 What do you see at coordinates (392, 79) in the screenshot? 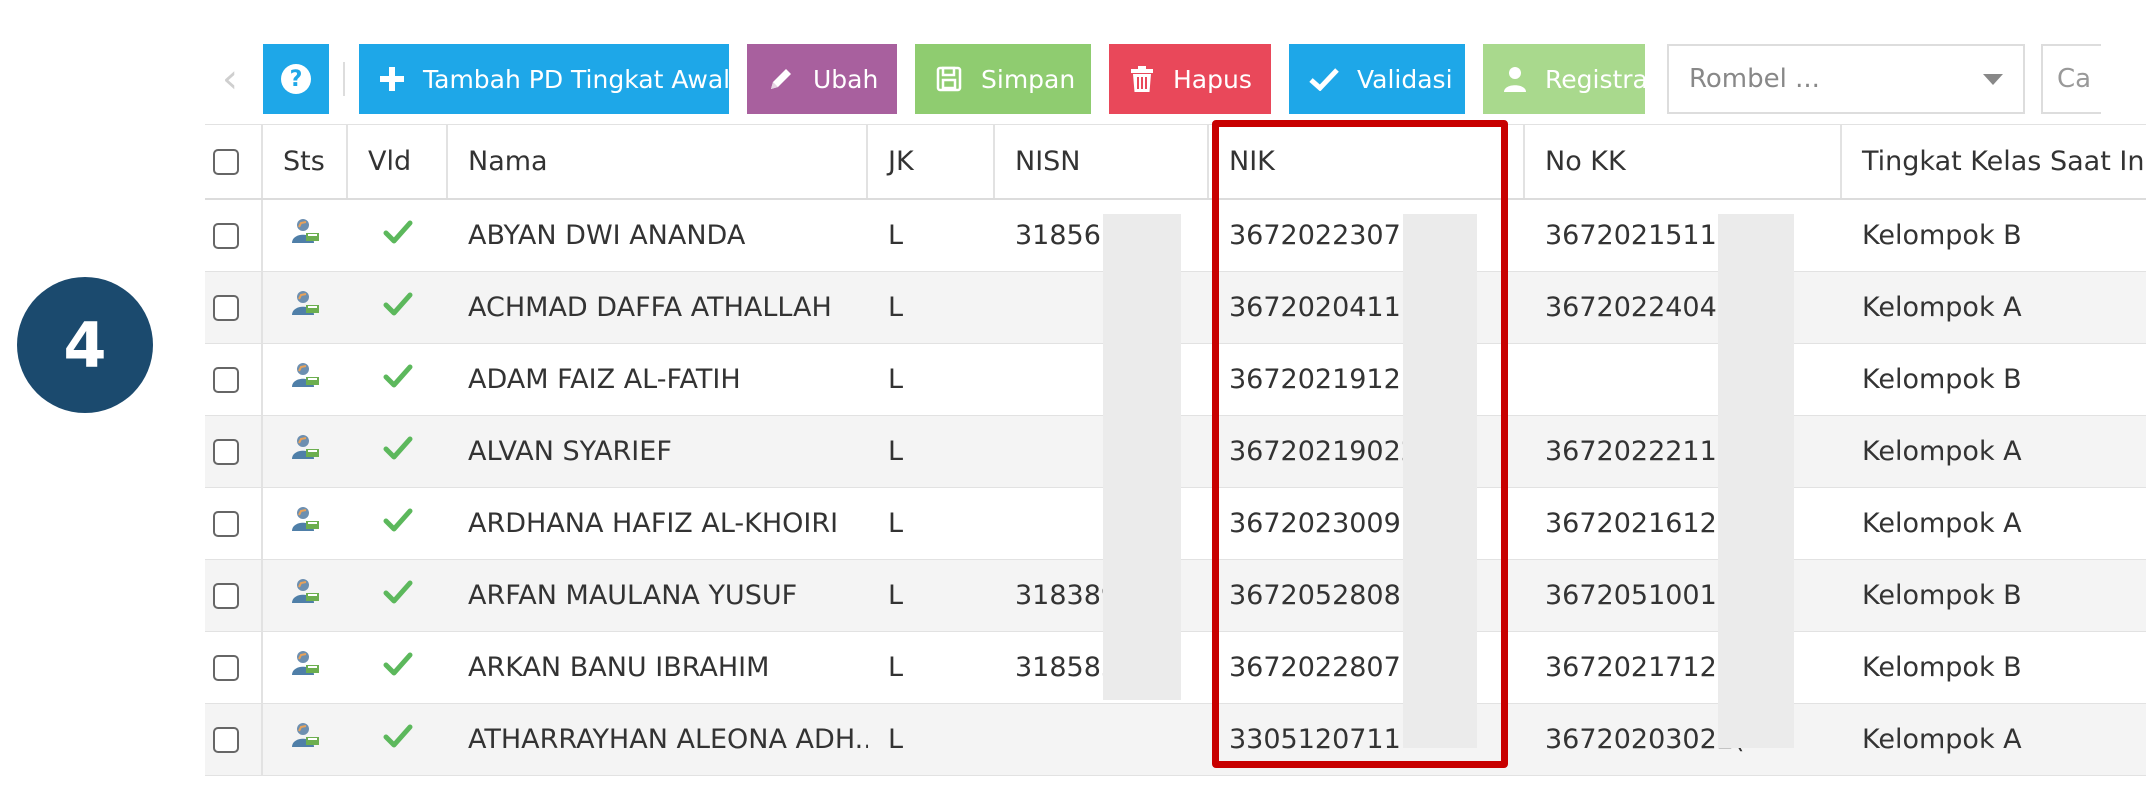
I see `plus-icon` at bounding box center [392, 79].